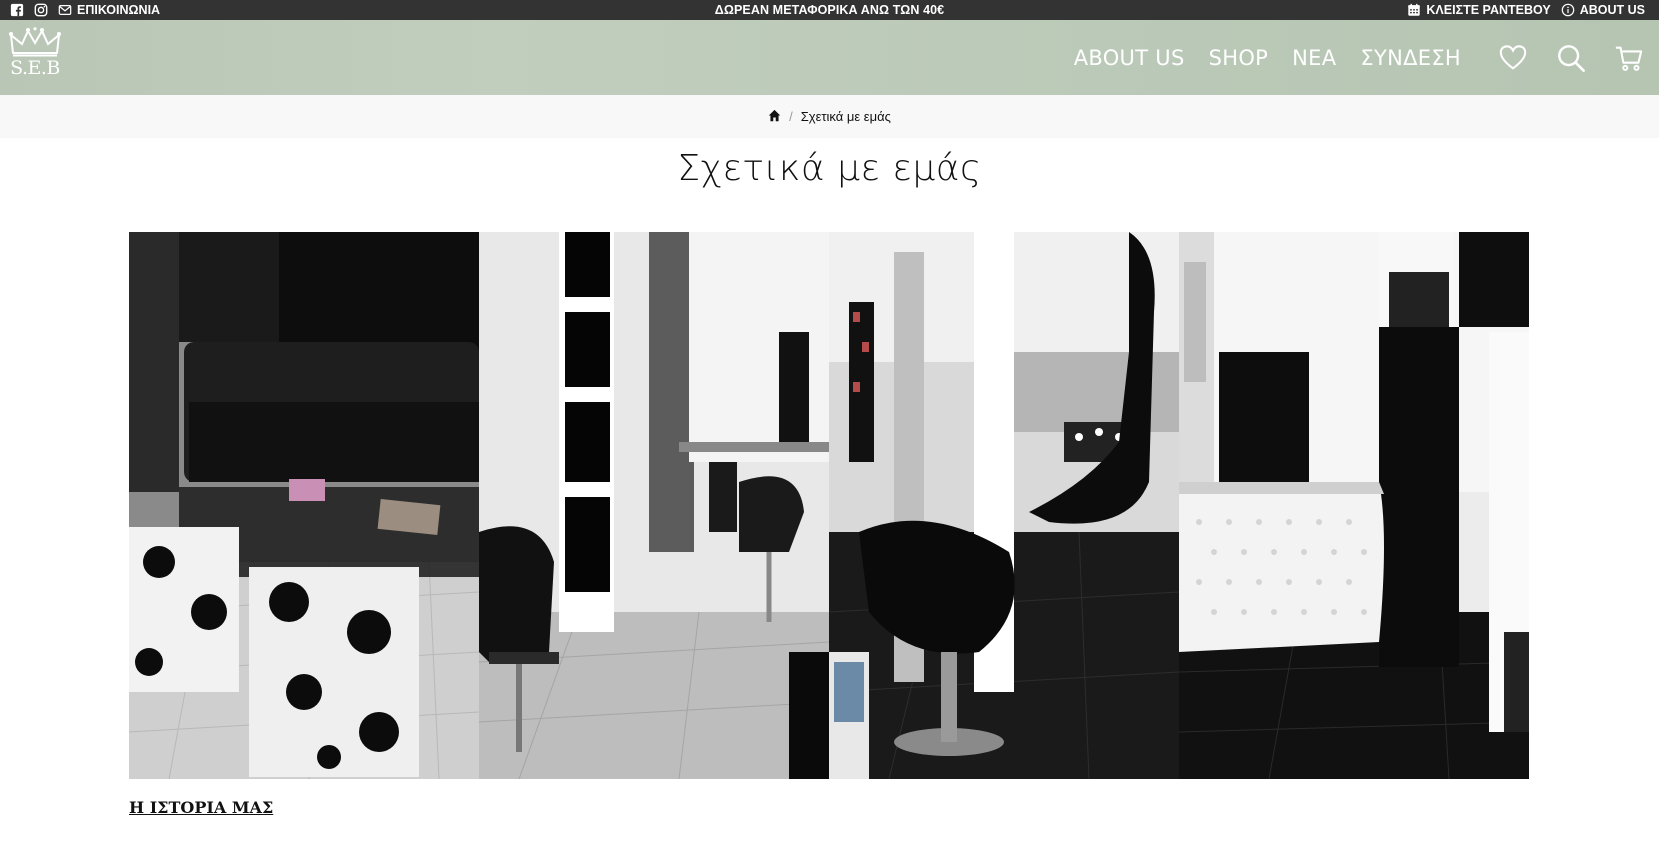  I want to click on instagram-icon, so click(41, 10).